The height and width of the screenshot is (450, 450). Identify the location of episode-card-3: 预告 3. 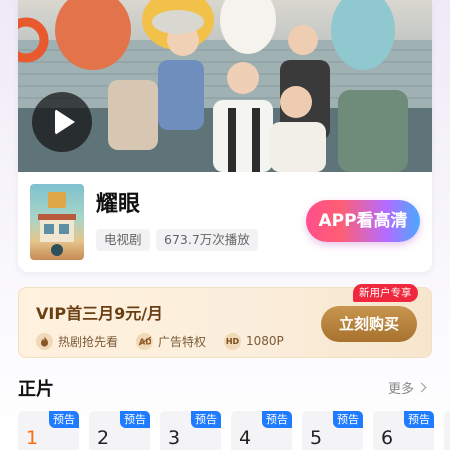
(190, 430).